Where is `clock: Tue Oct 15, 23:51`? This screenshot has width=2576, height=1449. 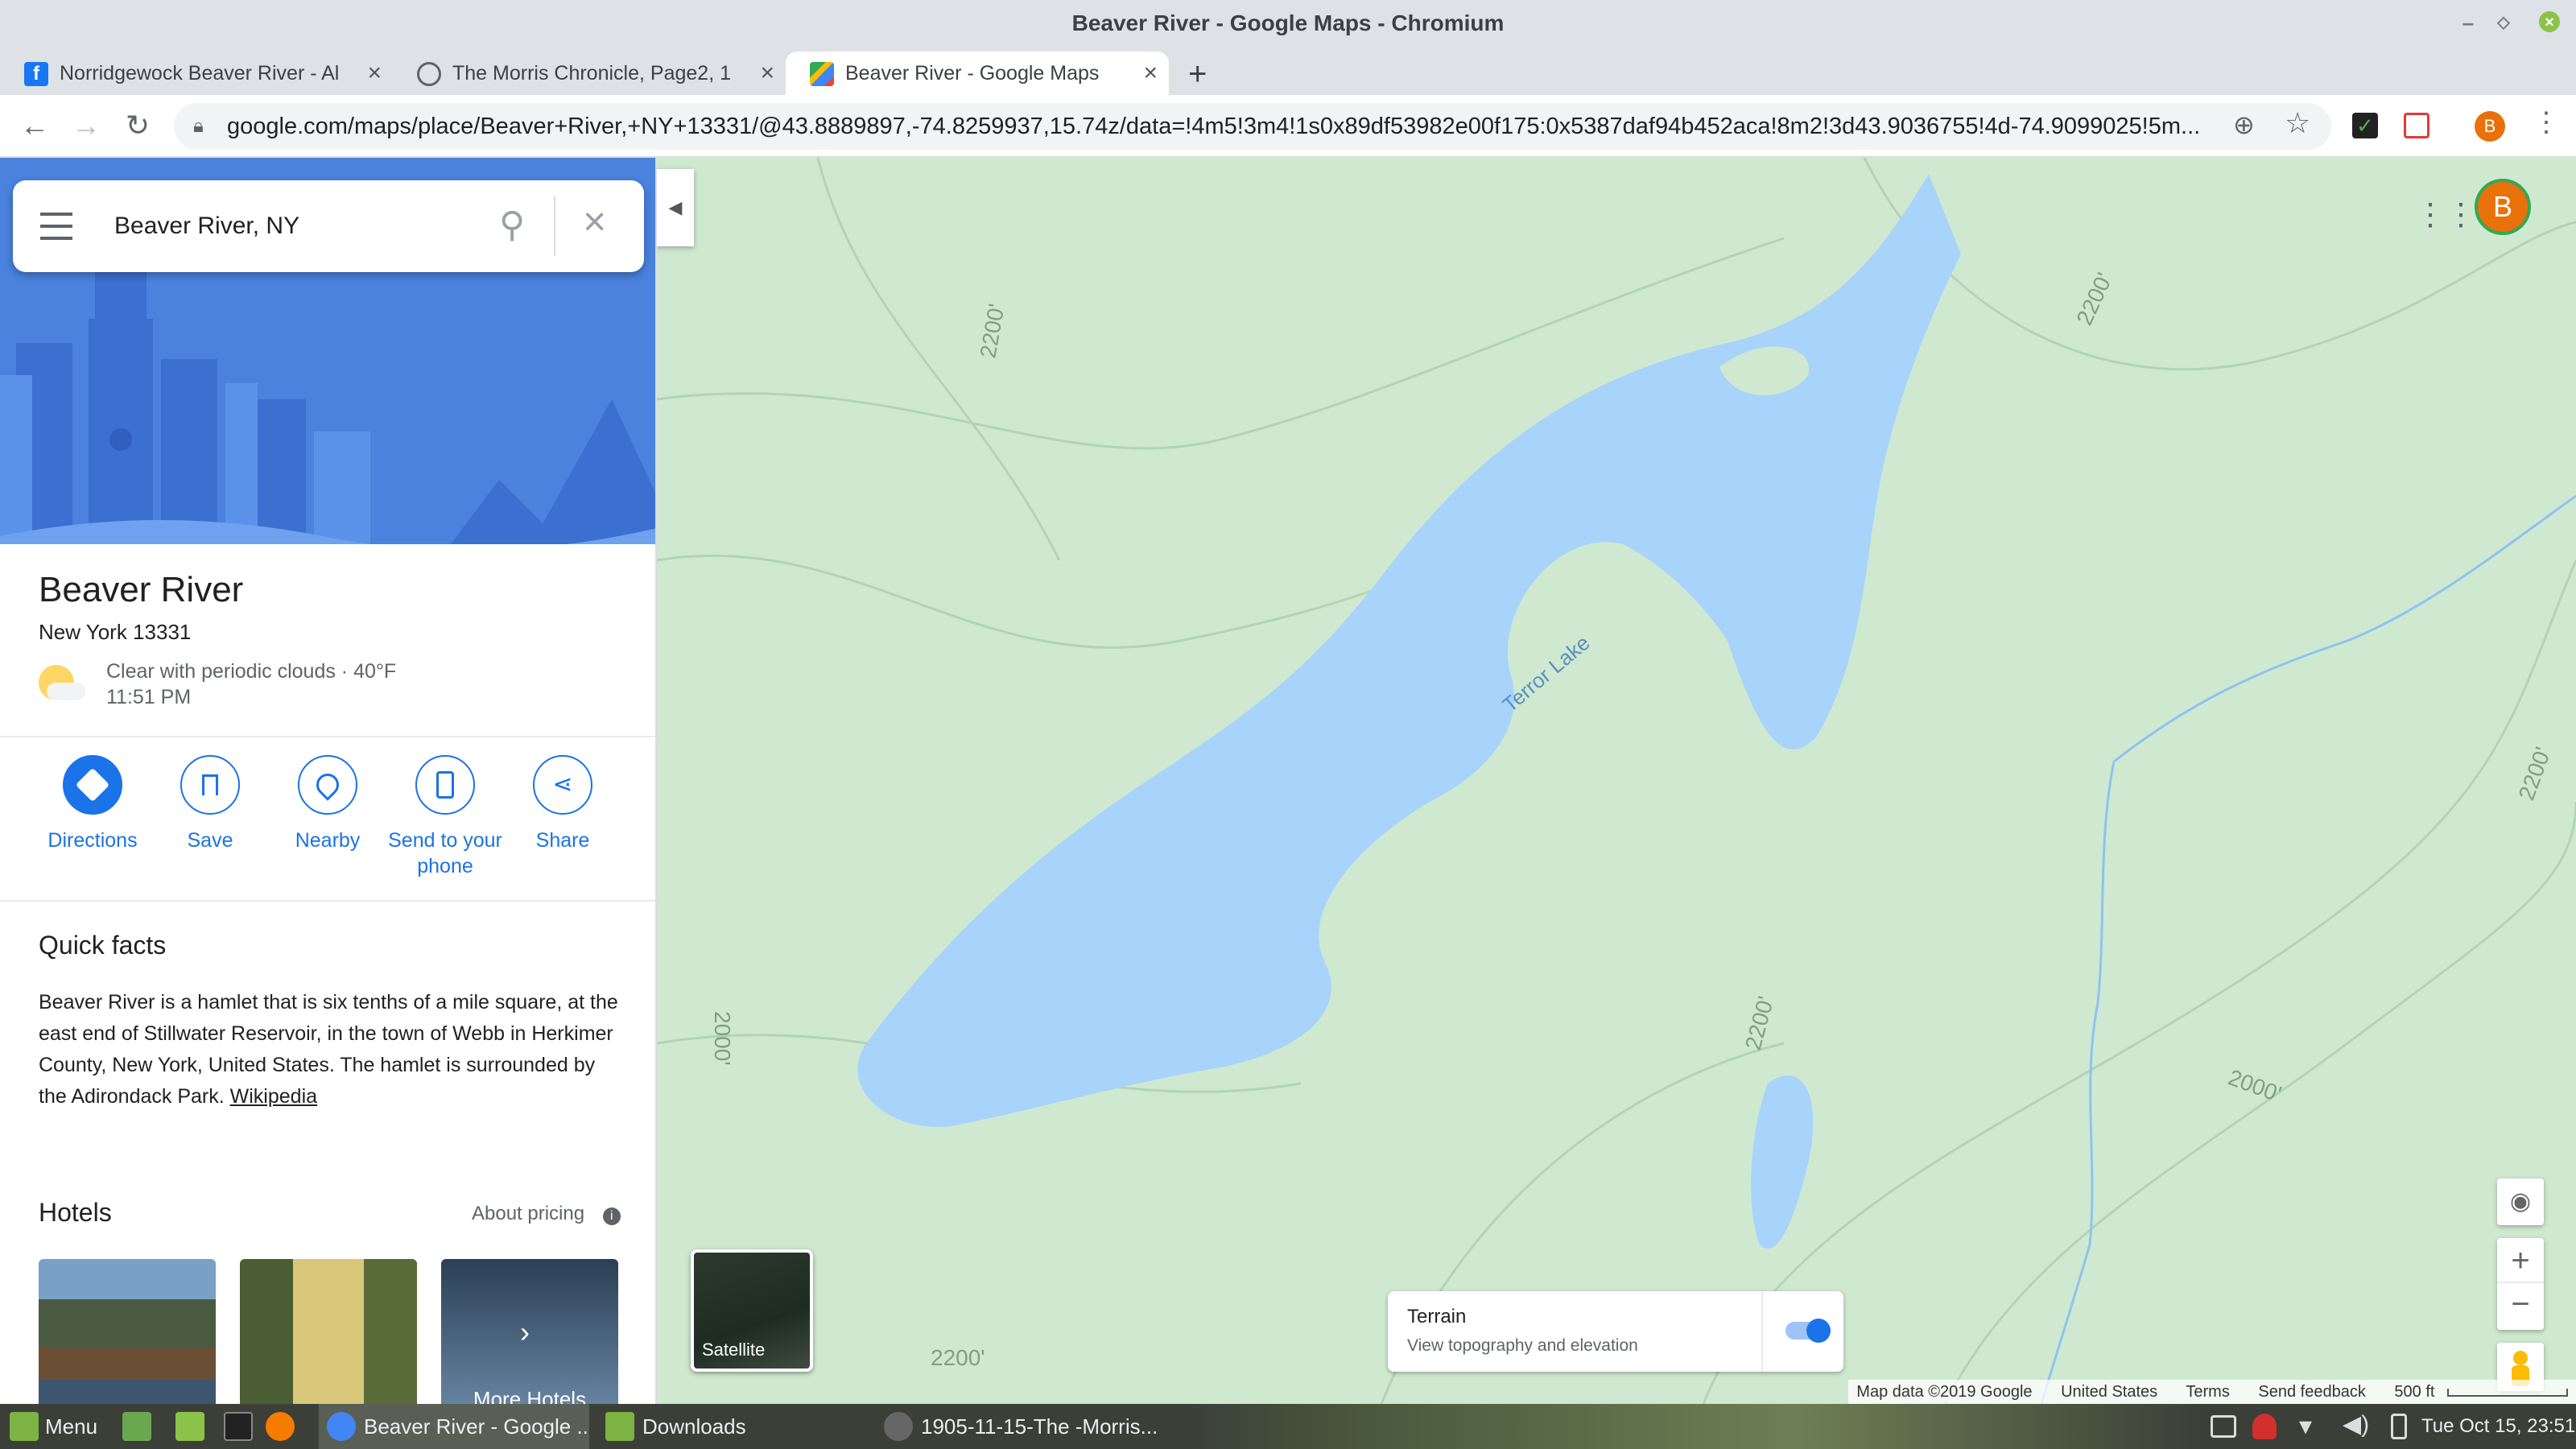 clock: Tue Oct 15, 23:51 is located at coordinates (2498, 1426).